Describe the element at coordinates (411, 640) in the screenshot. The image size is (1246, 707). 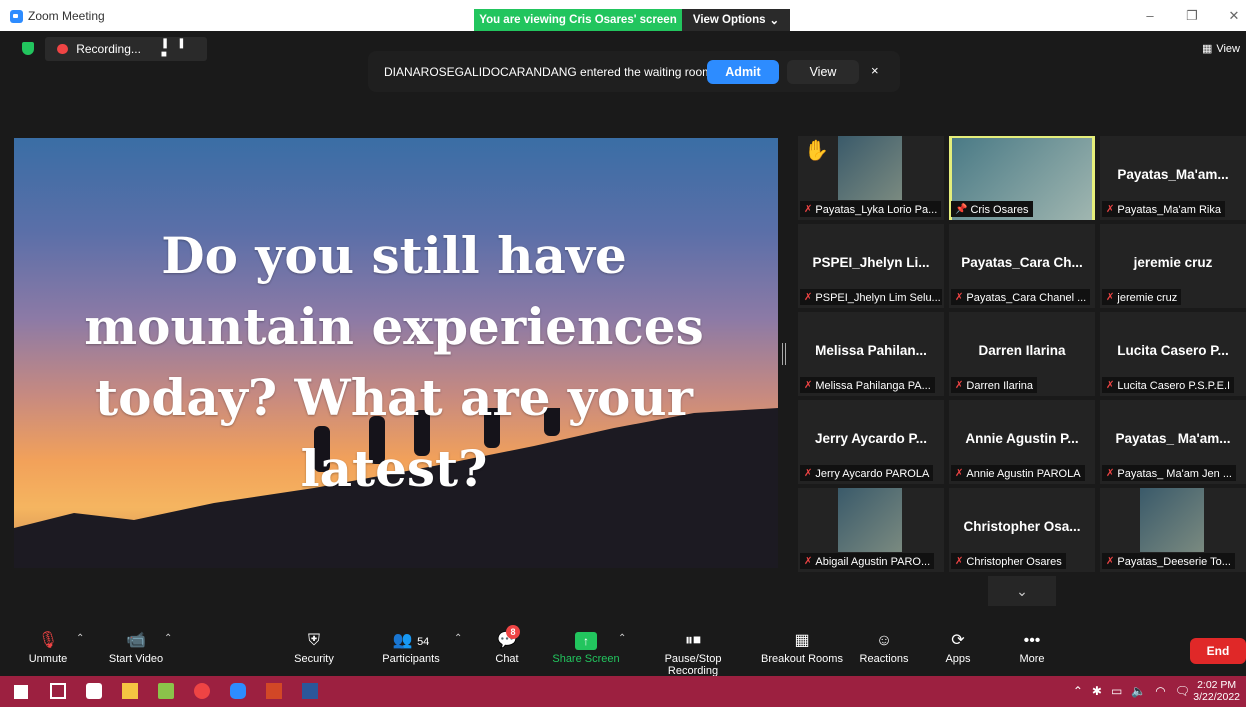
I see `participants-icon: 👥 54` at that location.